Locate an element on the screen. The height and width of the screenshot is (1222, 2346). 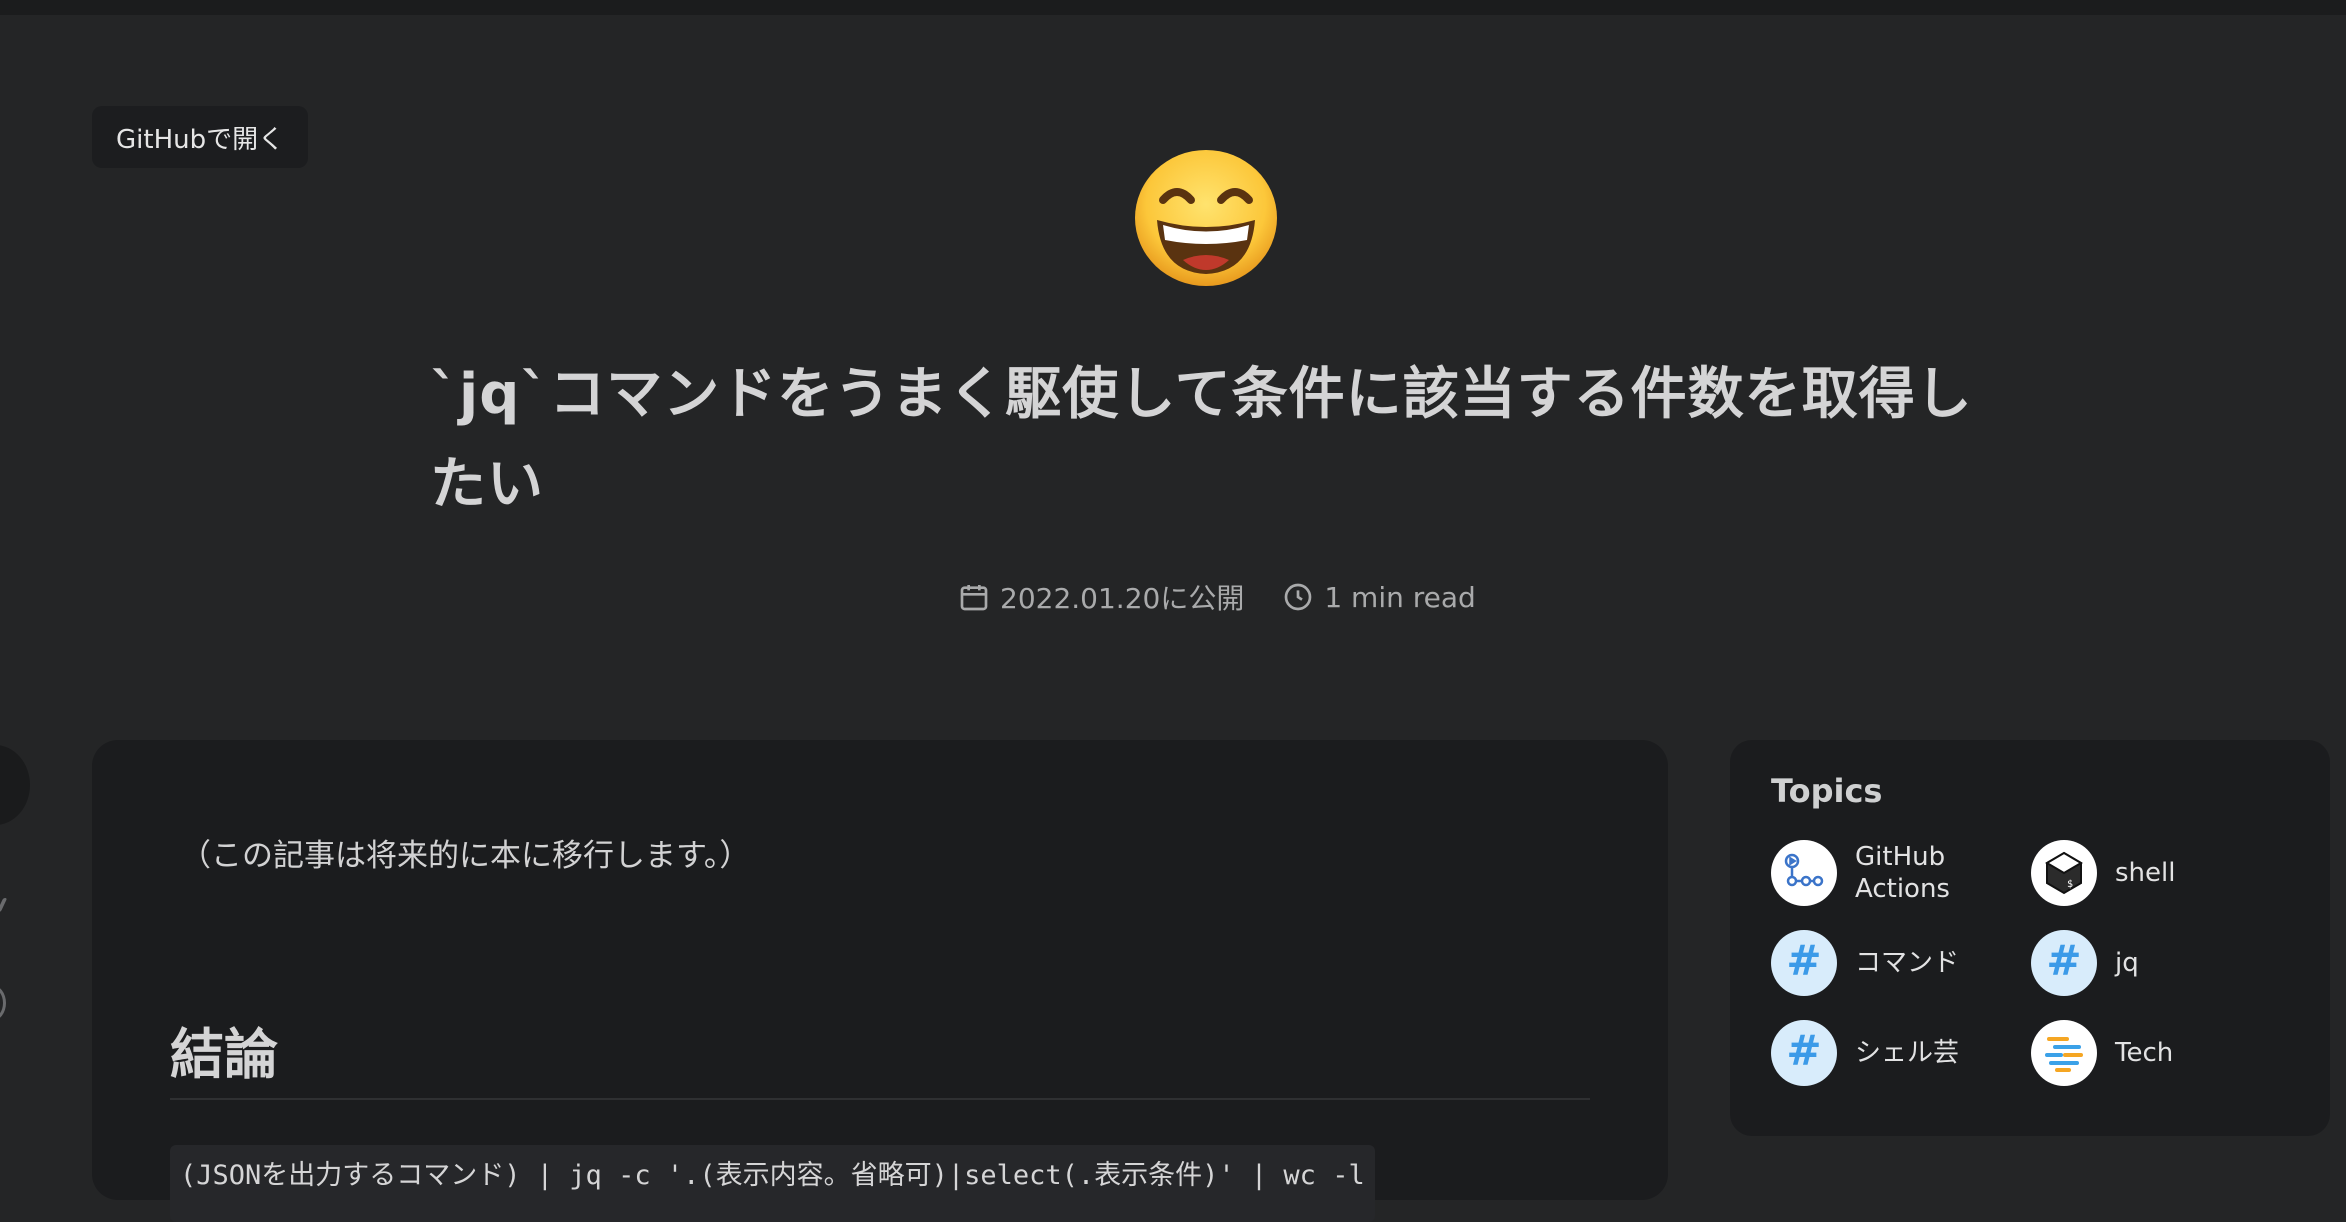
topic-tech: Tech is located at coordinates (2102, 1053).